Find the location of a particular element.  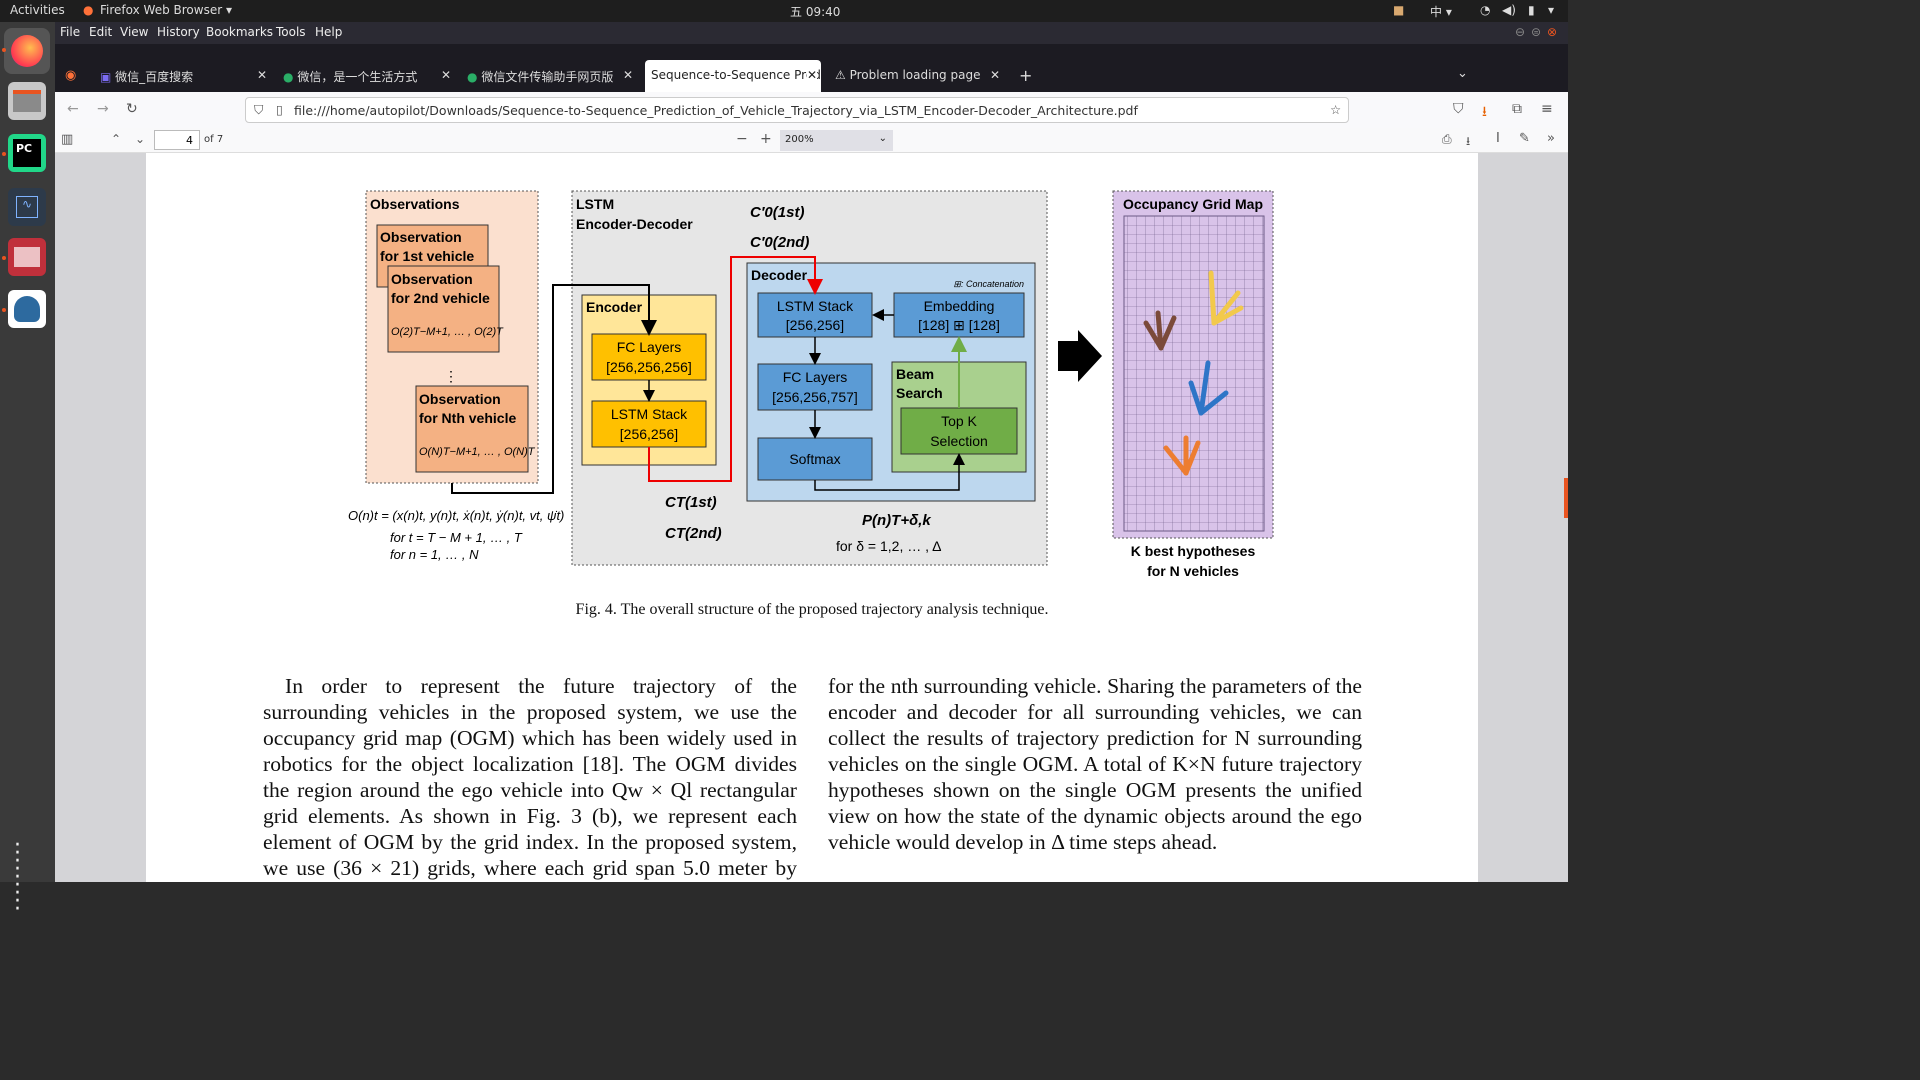

presentation-dock-icon is located at coordinates (27, 257).